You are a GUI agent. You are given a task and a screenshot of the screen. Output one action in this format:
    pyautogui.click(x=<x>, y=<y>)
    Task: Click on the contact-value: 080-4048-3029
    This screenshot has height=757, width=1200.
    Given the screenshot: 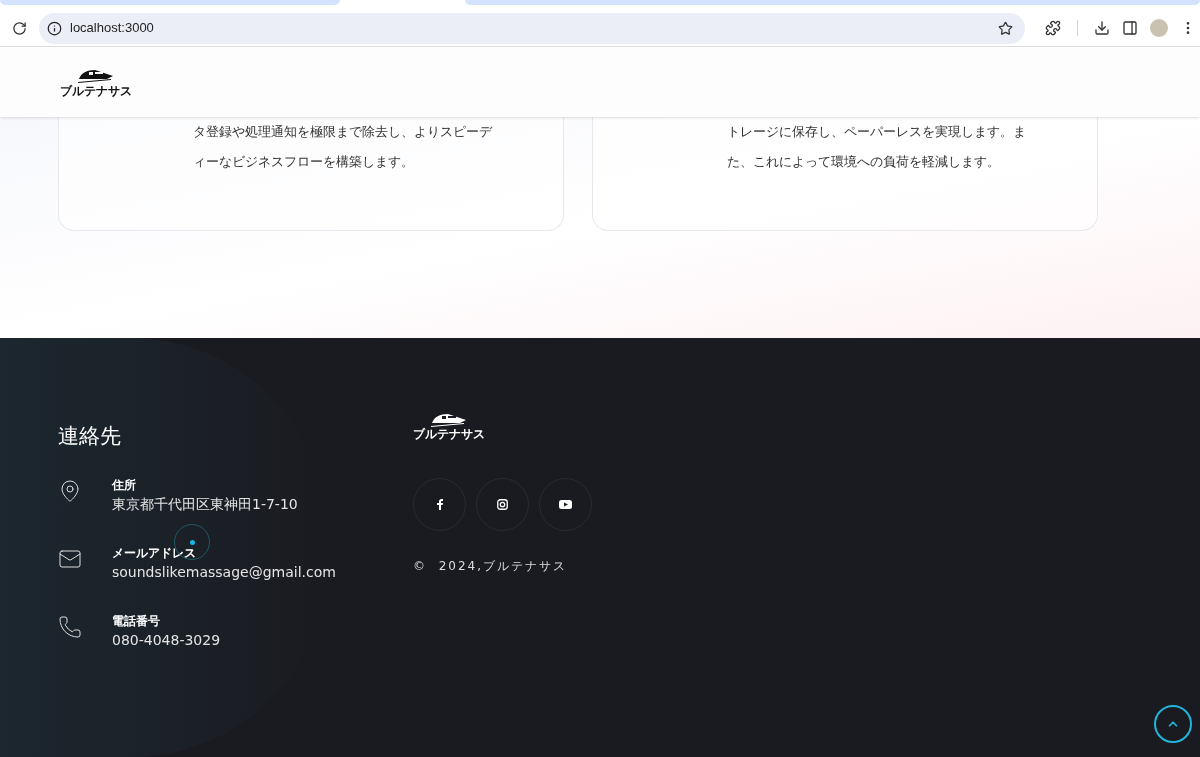 What is the action you would take?
    pyautogui.click(x=166, y=640)
    